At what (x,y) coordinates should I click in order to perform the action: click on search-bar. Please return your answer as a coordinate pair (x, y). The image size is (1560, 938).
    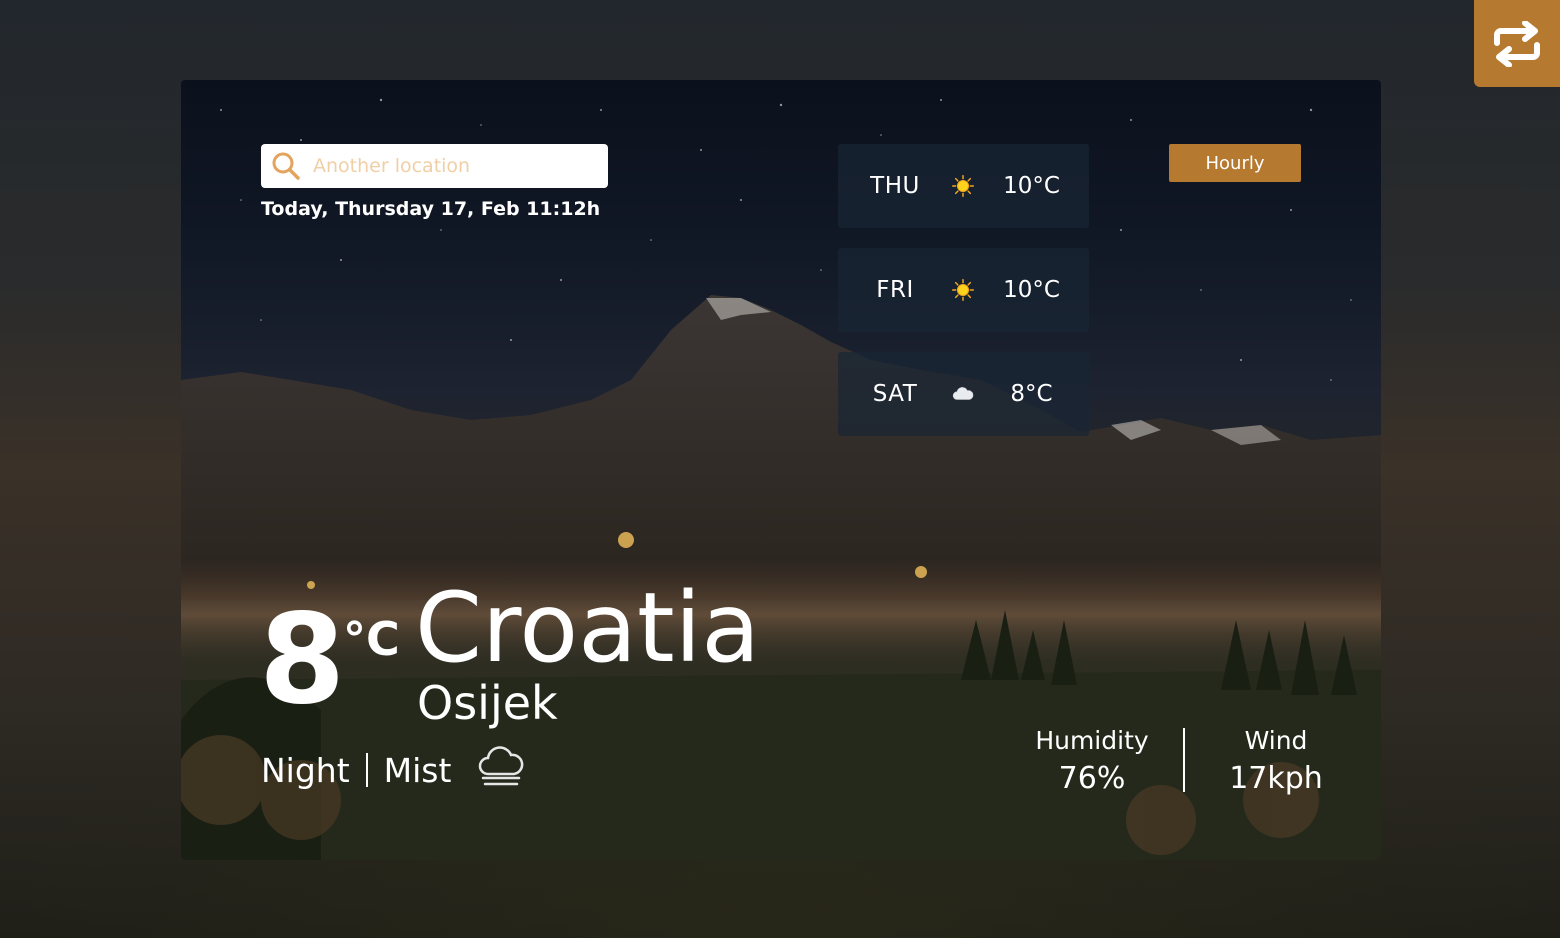
    Looking at the image, I should click on (434, 166).